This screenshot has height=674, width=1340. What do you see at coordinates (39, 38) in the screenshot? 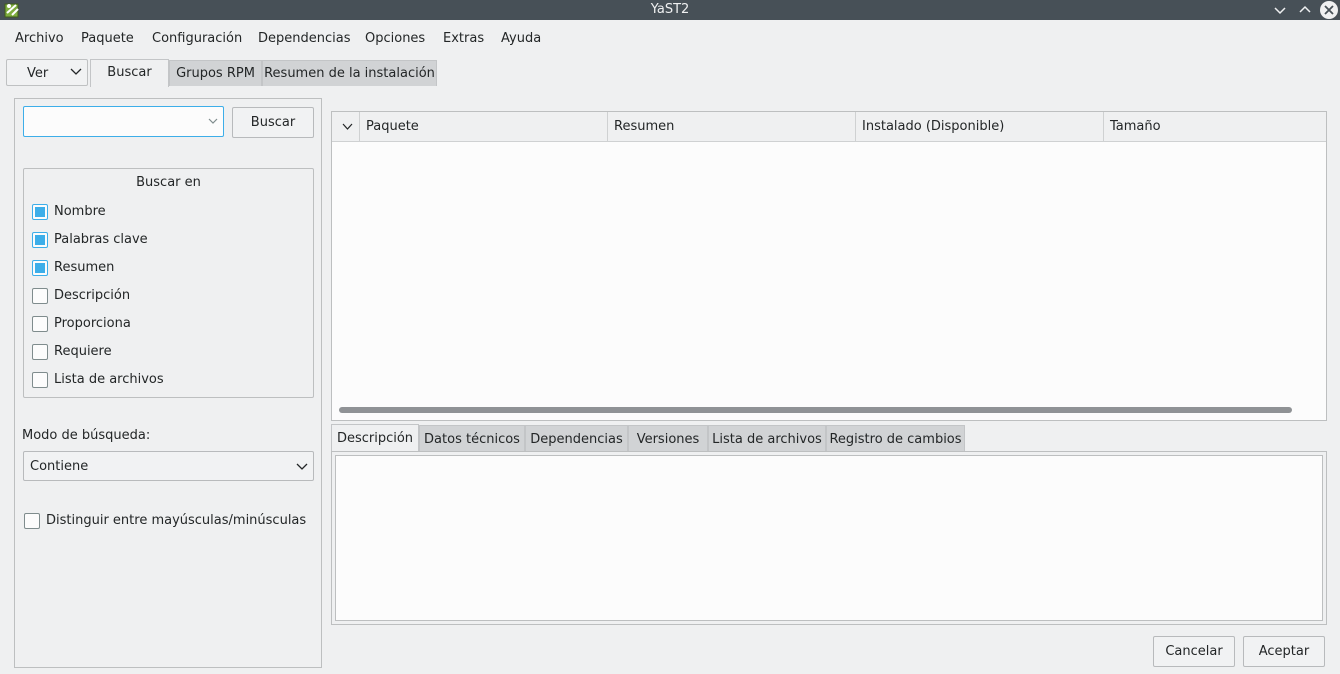
I see `menu-archivo: Archivo` at bounding box center [39, 38].